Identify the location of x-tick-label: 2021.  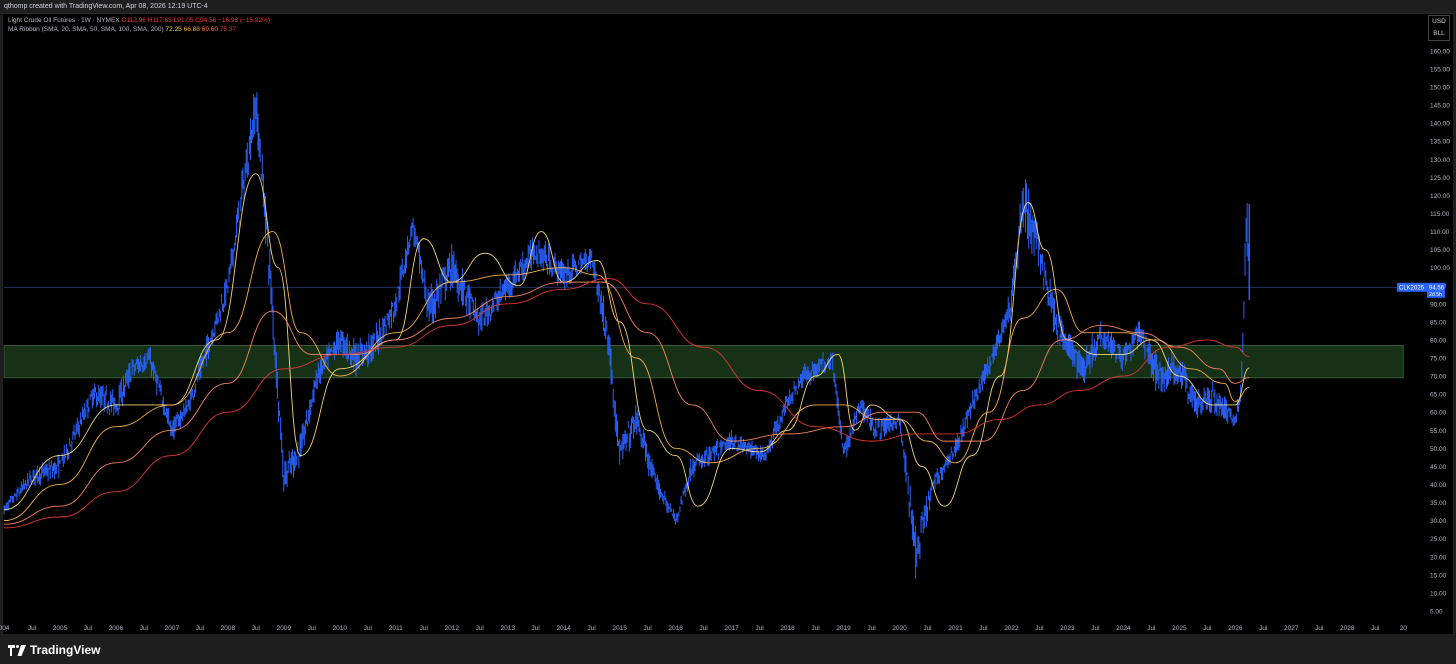
(955, 628).